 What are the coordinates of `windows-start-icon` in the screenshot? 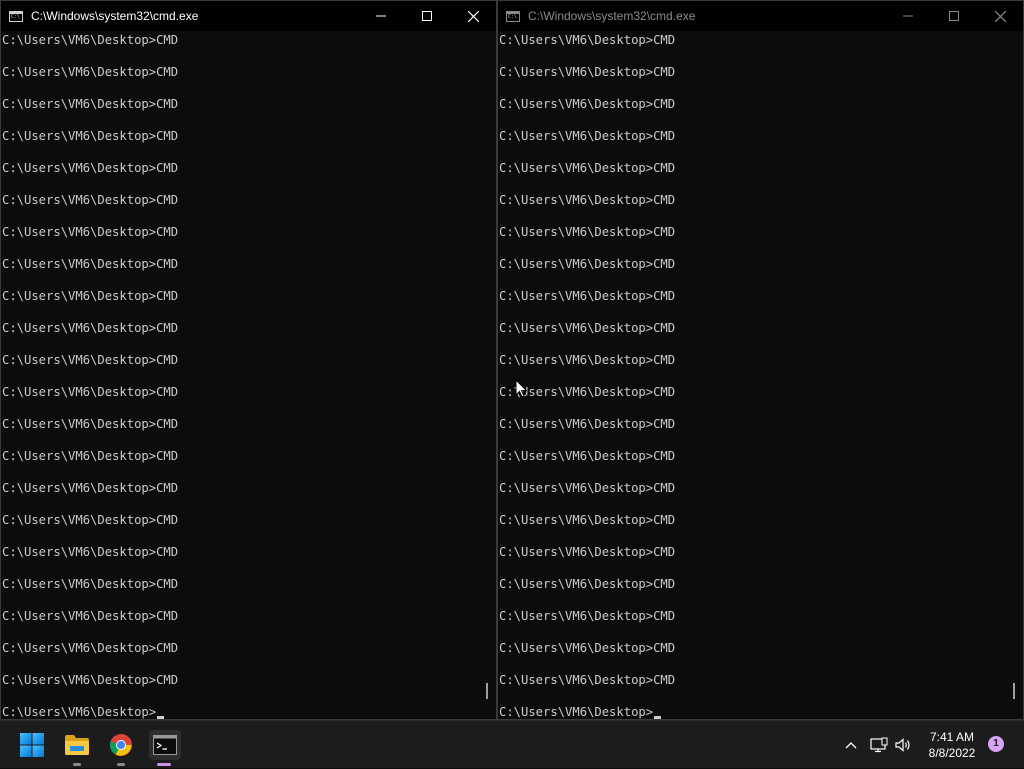 It's located at (32, 745).